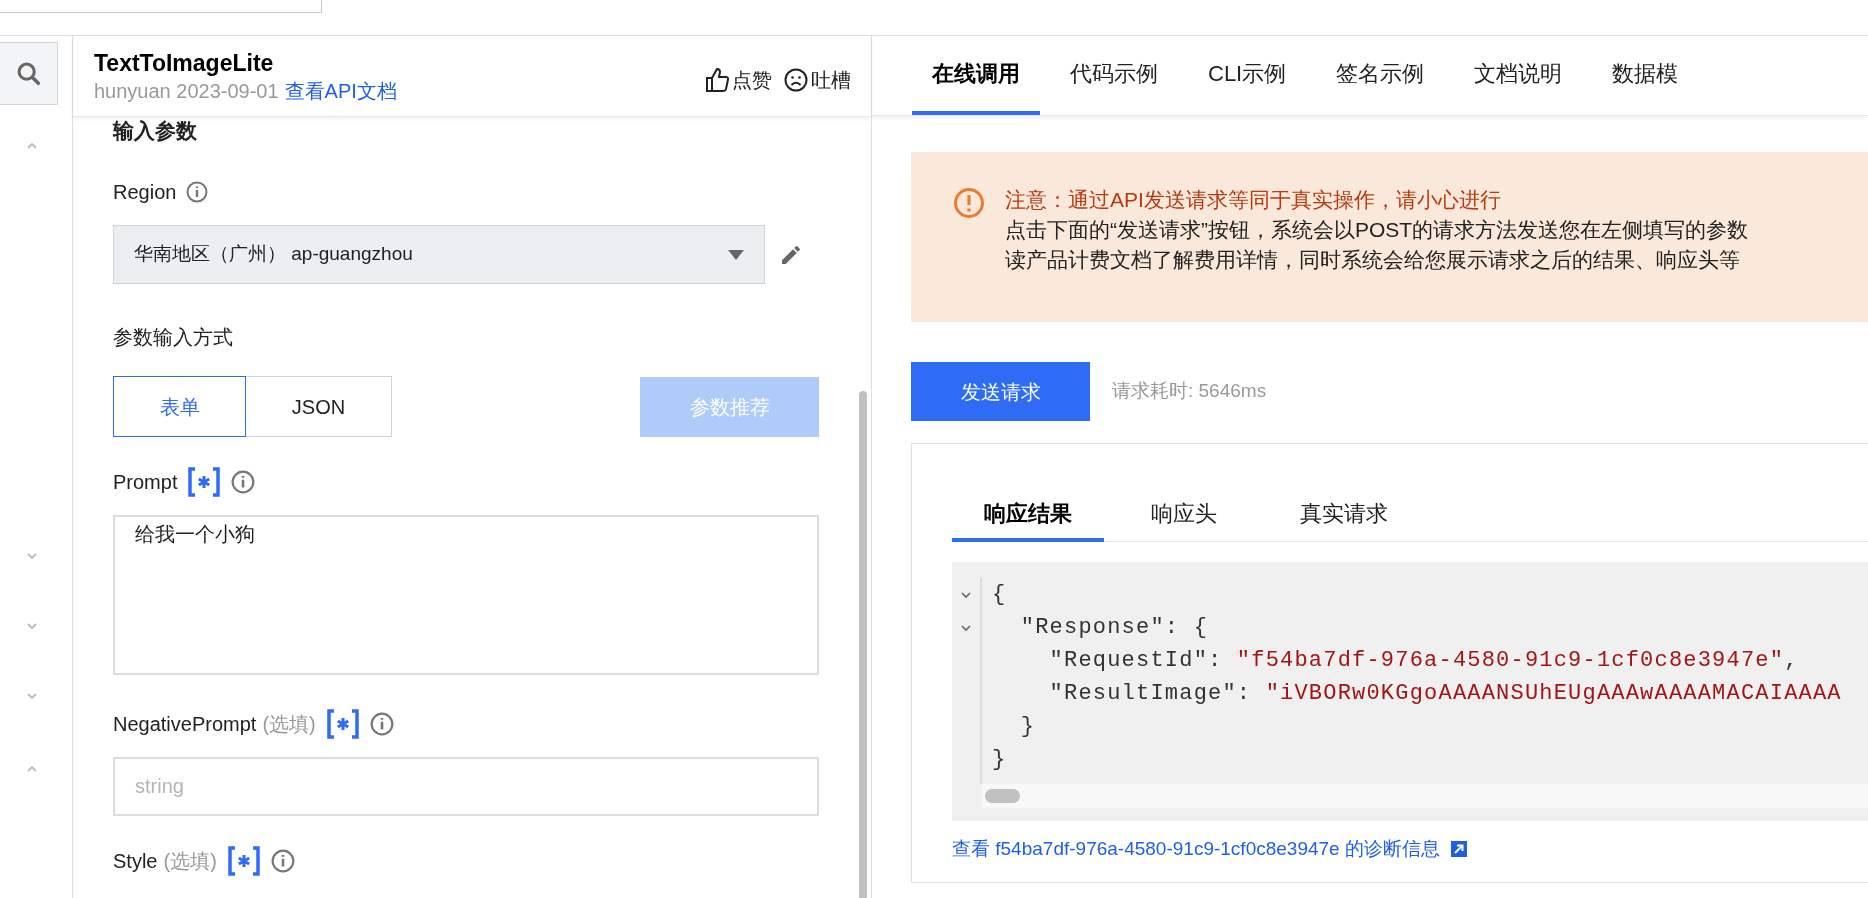 Image resolution: width=1868 pixels, height=898 pixels. Describe the element at coordinates (145, 482) in the screenshot. I see `field-label: Prompt` at that location.